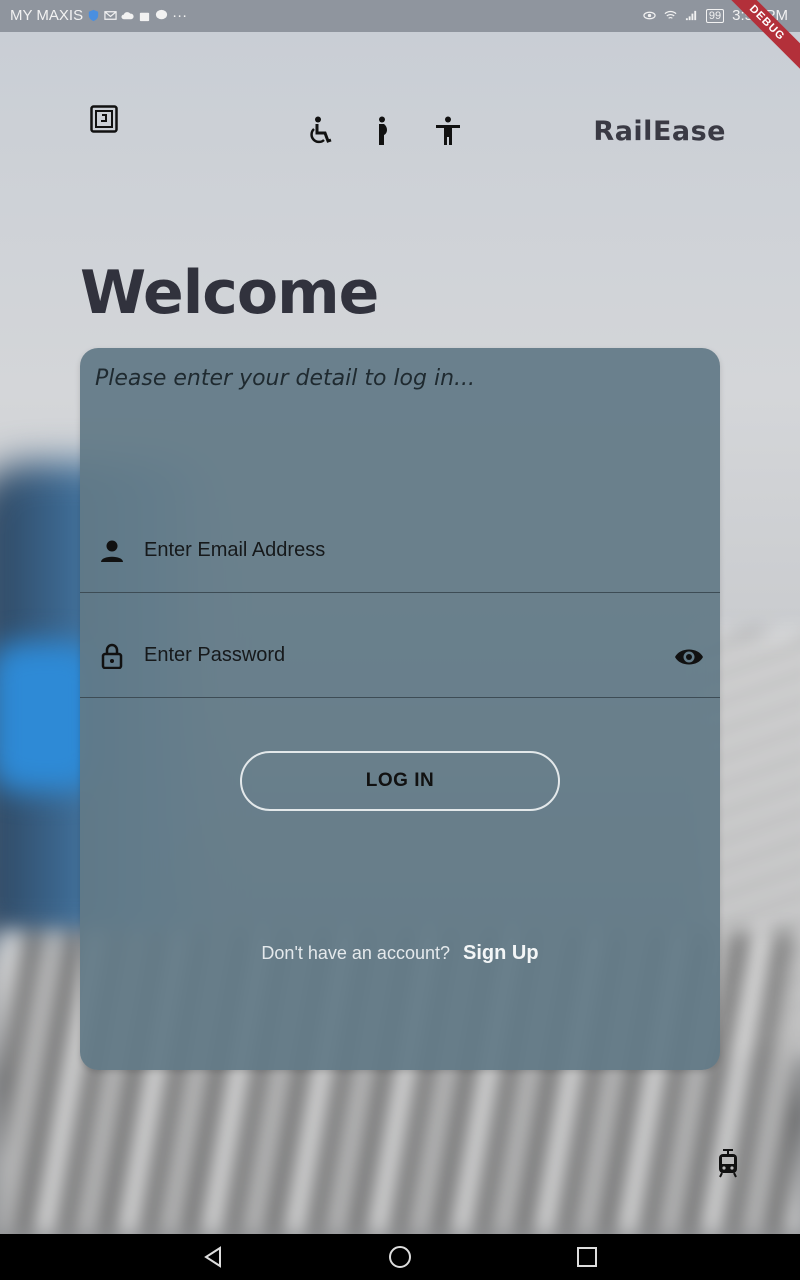 This screenshot has width=800, height=1280. Describe the element at coordinates (215, 655) in the screenshot. I see `password-placeholder: Enter Password` at that location.